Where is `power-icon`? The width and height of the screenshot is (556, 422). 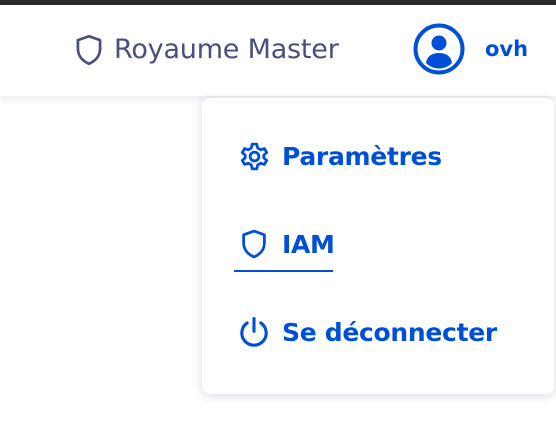 power-icon is located at coordinates (254, 332).